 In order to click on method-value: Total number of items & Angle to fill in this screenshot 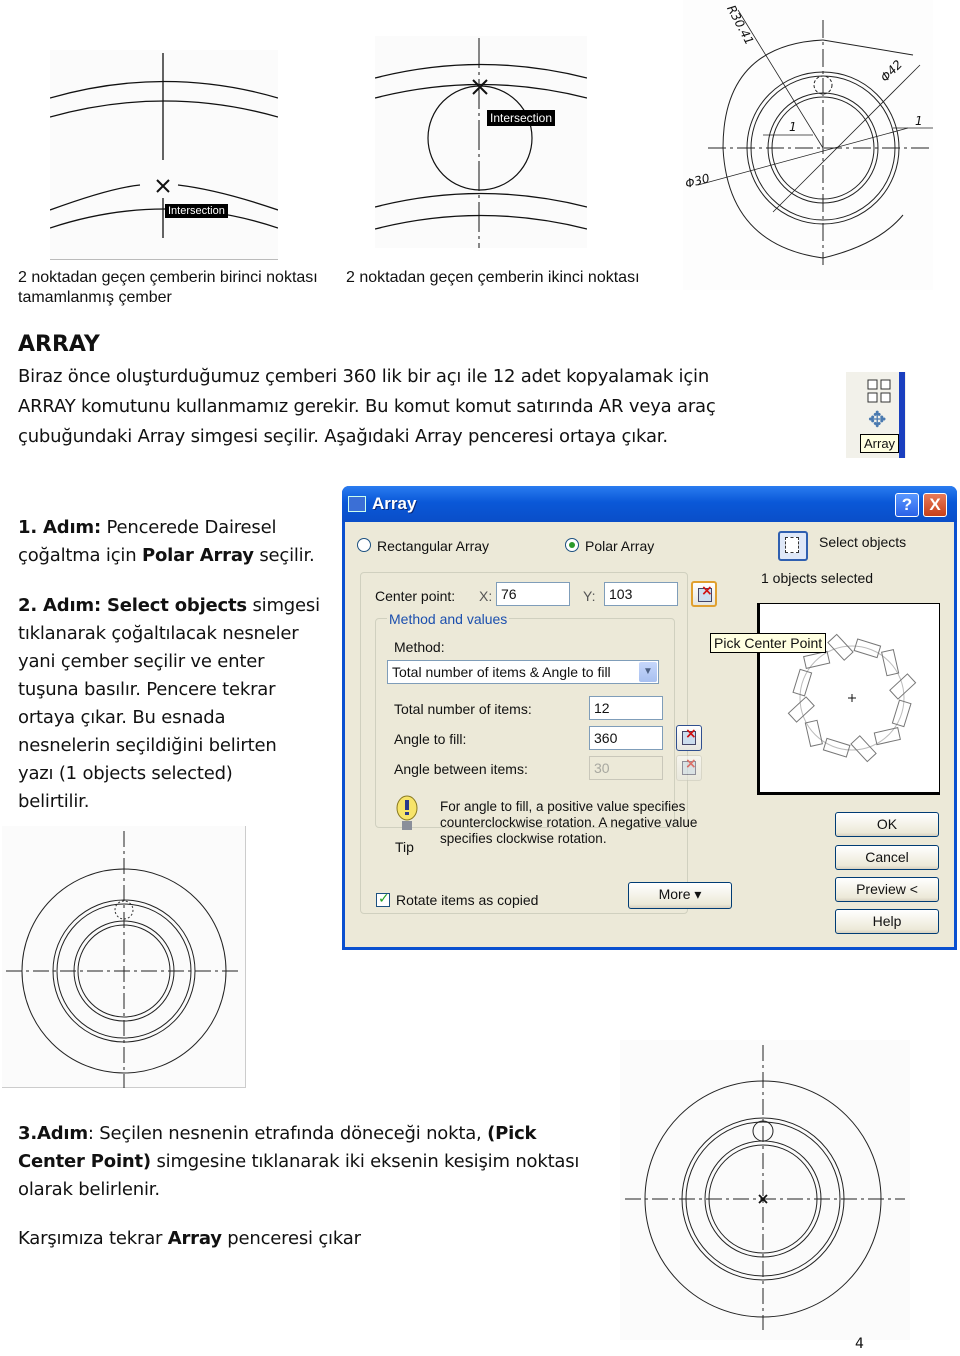, I will do `click(501, 672)`.